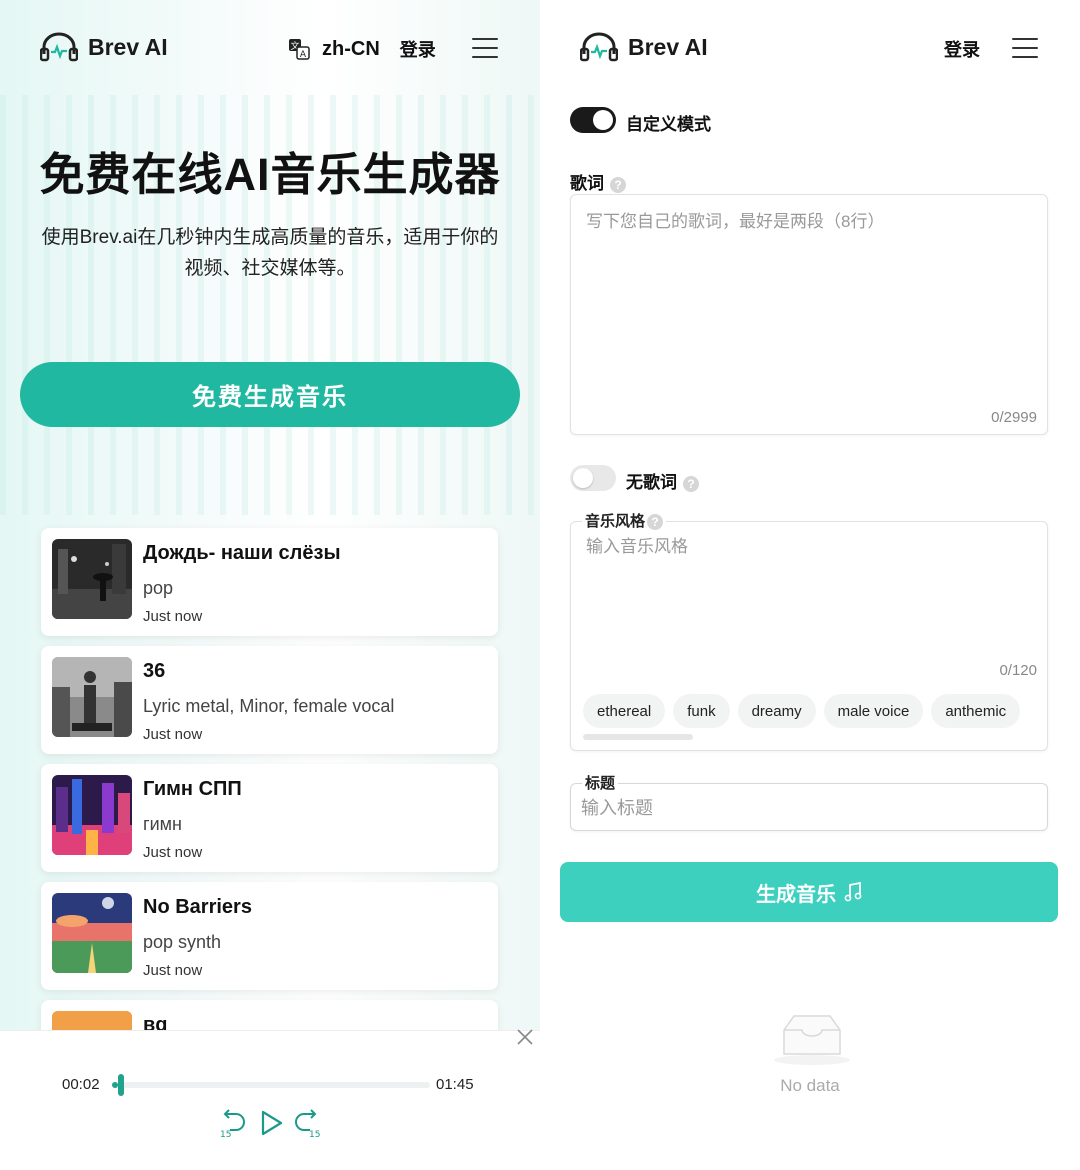  I want to click on generate-music-button: 生成音乐, so click(809, 892).